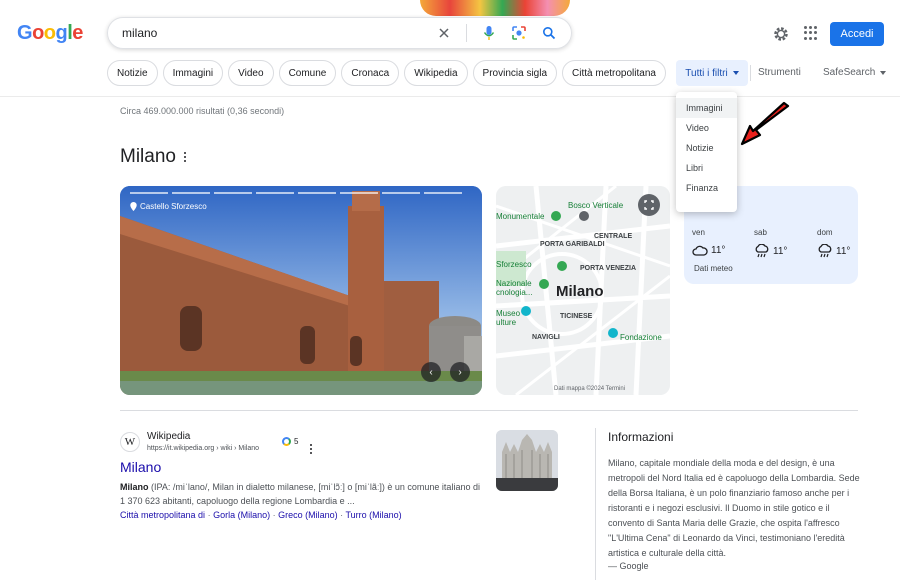 The height and width of the screenshot is (580, 900). I want to click on result-title-link: Milano, so click(140, 467).